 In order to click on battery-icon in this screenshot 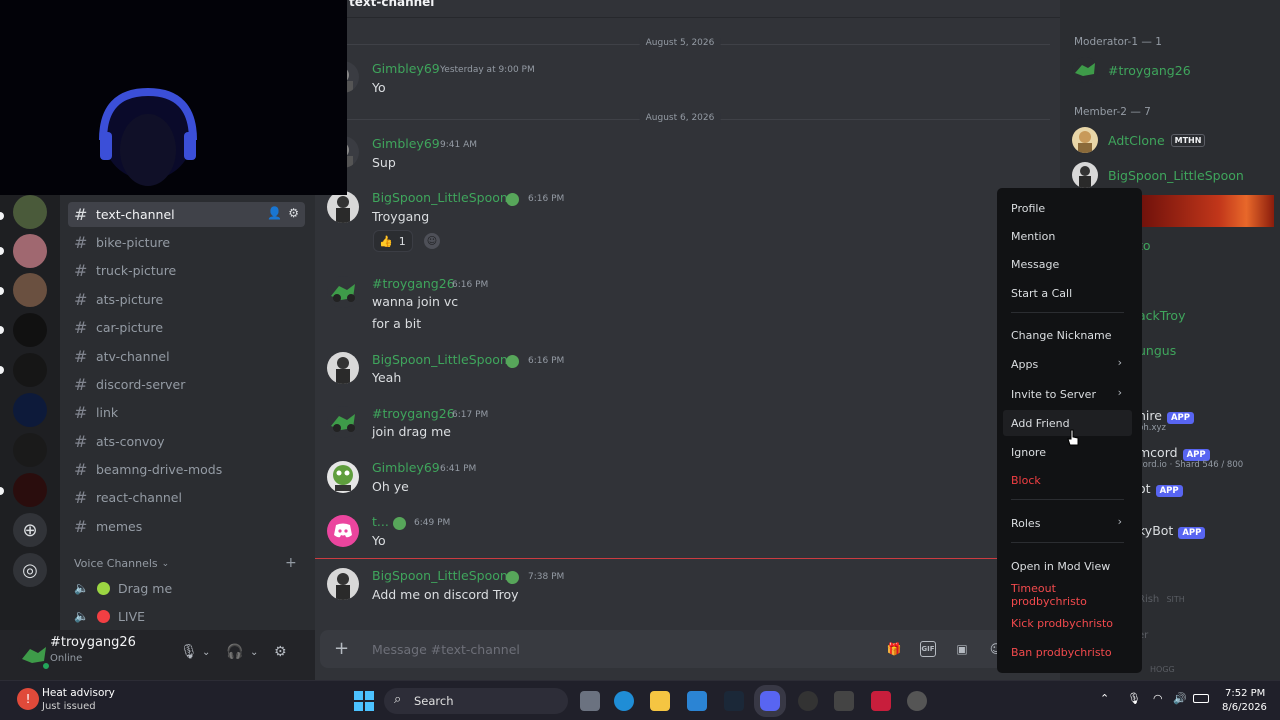, I will do `click(1201, 698)`.